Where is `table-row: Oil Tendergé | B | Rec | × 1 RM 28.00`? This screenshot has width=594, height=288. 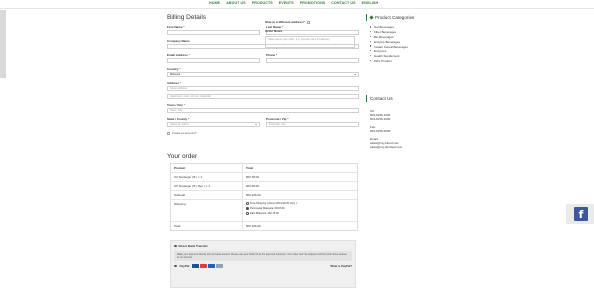 table-row: Oil Tendergé | B | Rec | × 1 RM 28.00 is located at coordinates (264, 186).